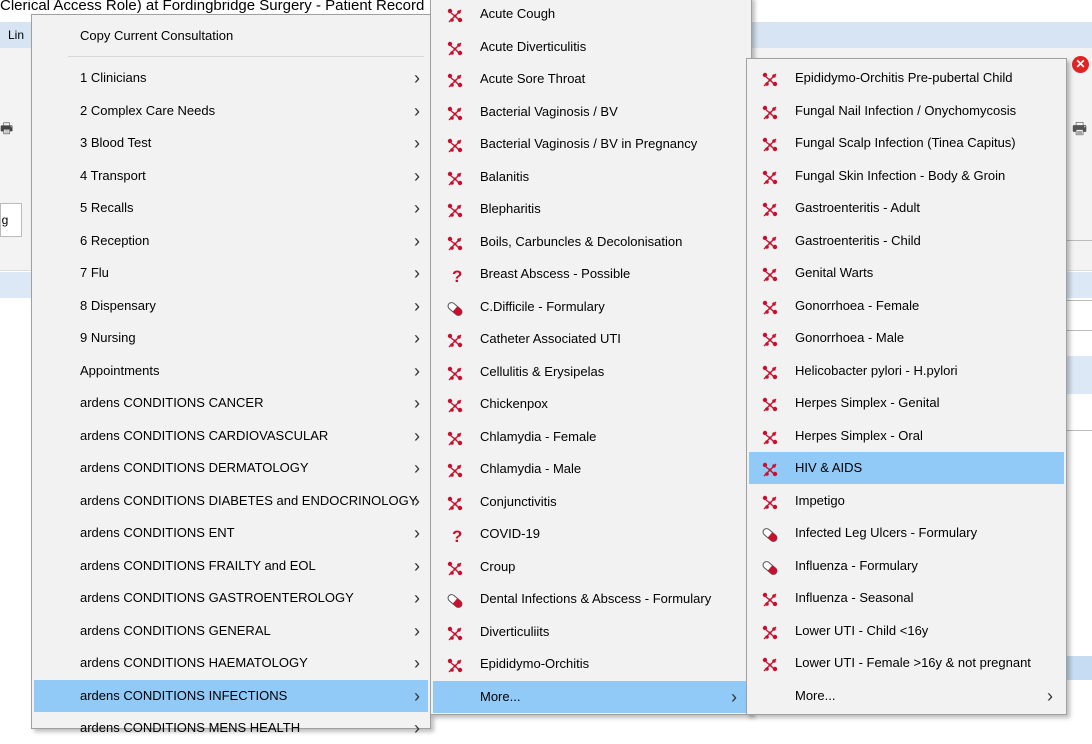  What do you see at coordinates (116, 142) in the screenshot?
I see `menu-item-label: 3 Blood Test` at bounding box center [116, 142].